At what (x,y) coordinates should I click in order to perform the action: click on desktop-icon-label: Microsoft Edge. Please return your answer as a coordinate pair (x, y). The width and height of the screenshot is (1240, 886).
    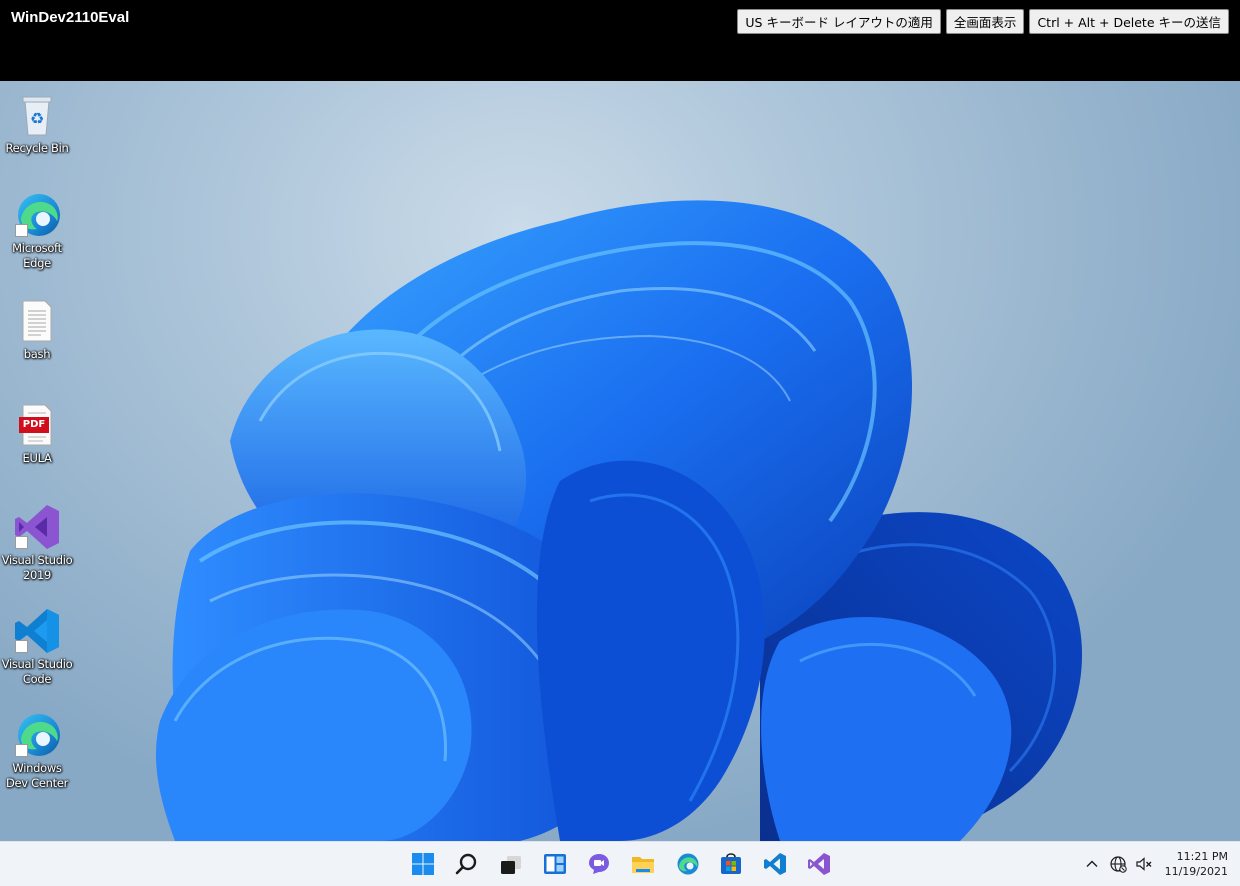
    Looking at the image, I should click on (37, 255).